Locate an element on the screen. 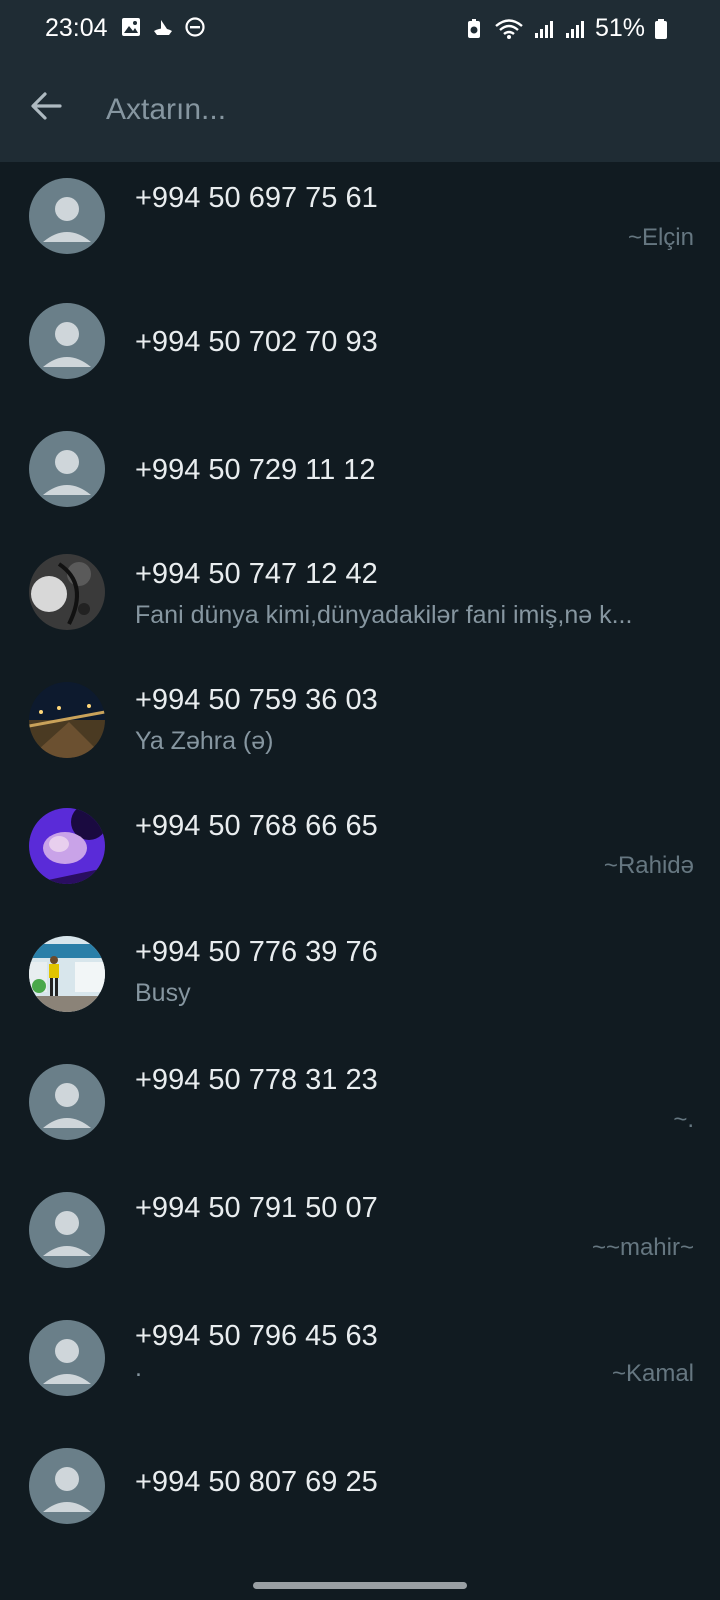  status-time: 23:04 is located at coordinates (76, 28).